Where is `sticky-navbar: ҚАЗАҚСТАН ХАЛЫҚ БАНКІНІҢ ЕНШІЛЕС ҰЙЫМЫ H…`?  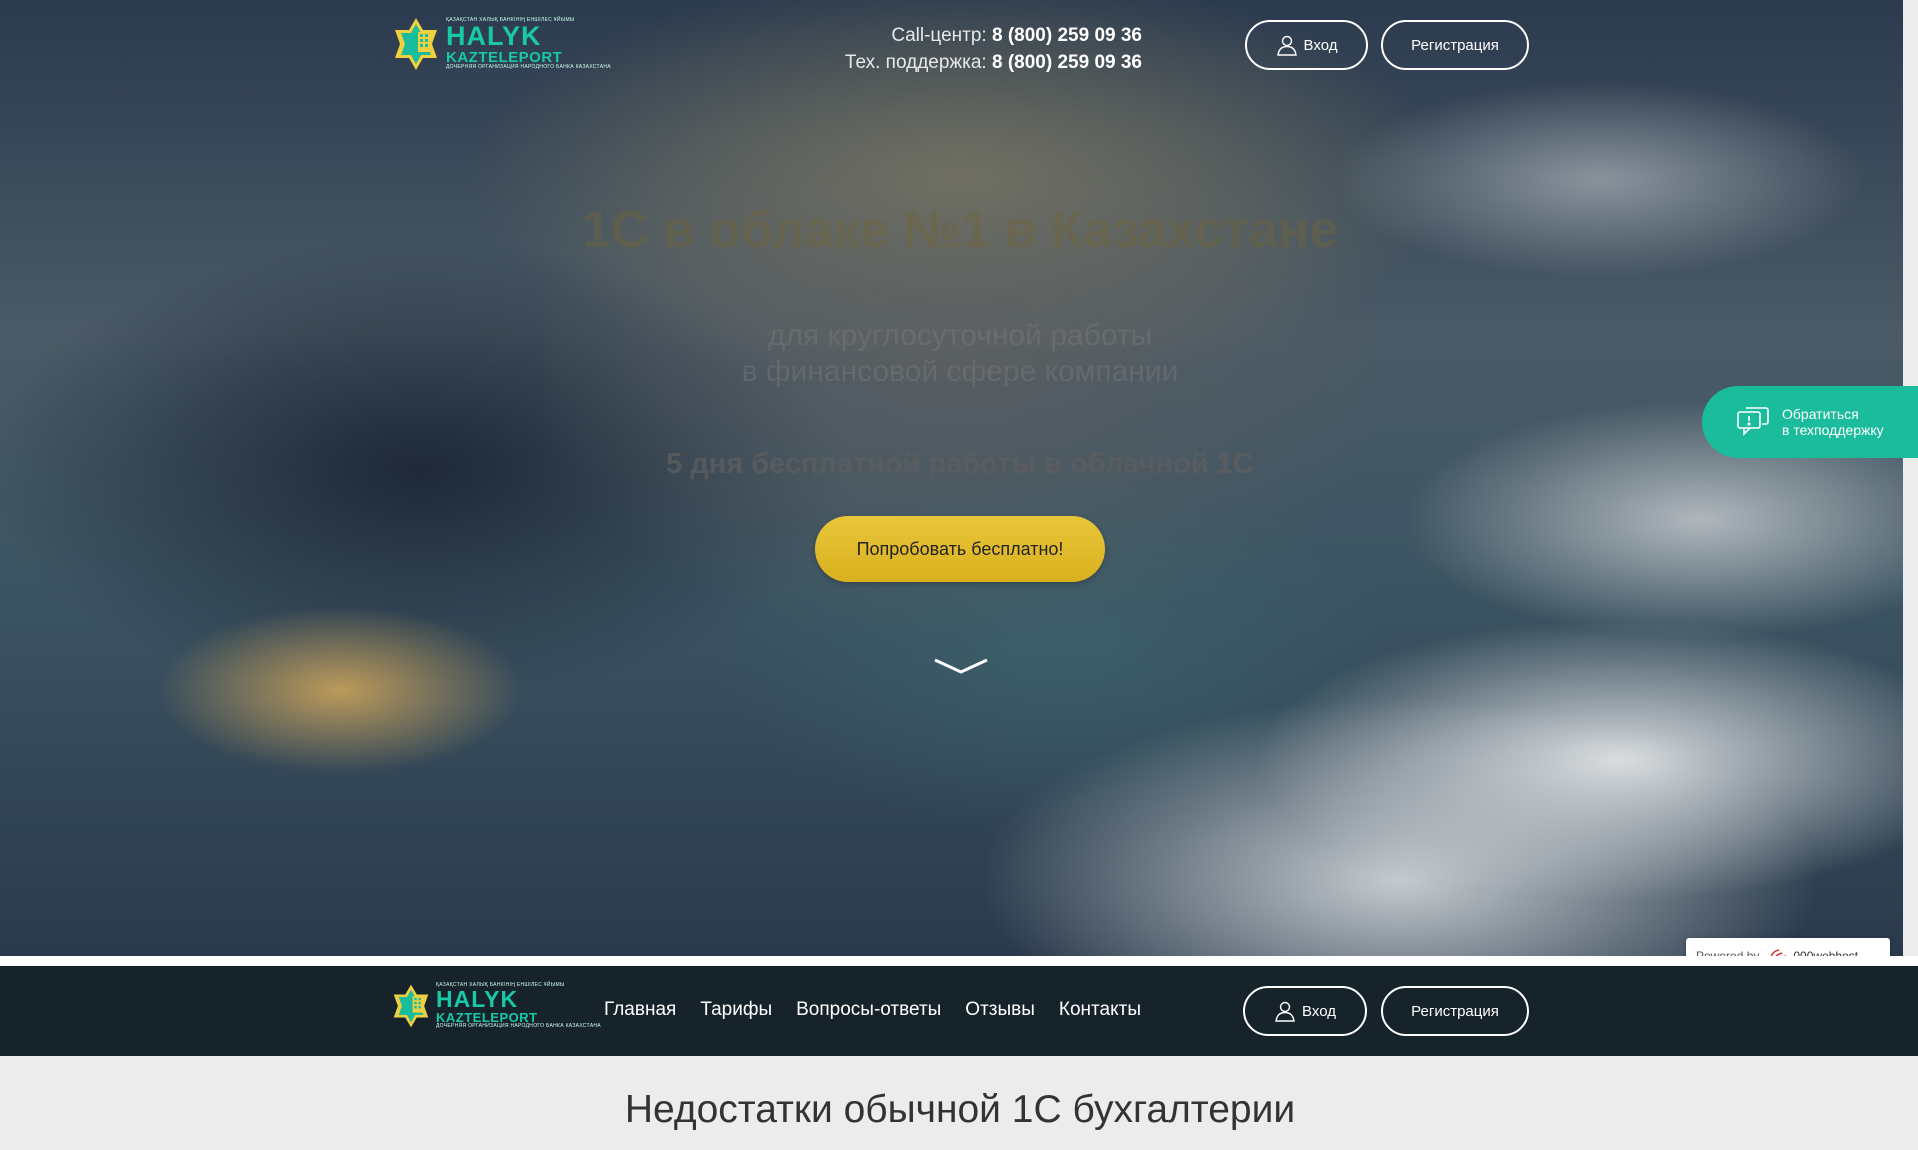
sticky-navbar: ҚАЗАҚСТАН ХАЛЫҚ БАНКІНІҢ ЕНШІЛЕС ҰЙЫМЫ H… is located at coordinates (959, 1011).